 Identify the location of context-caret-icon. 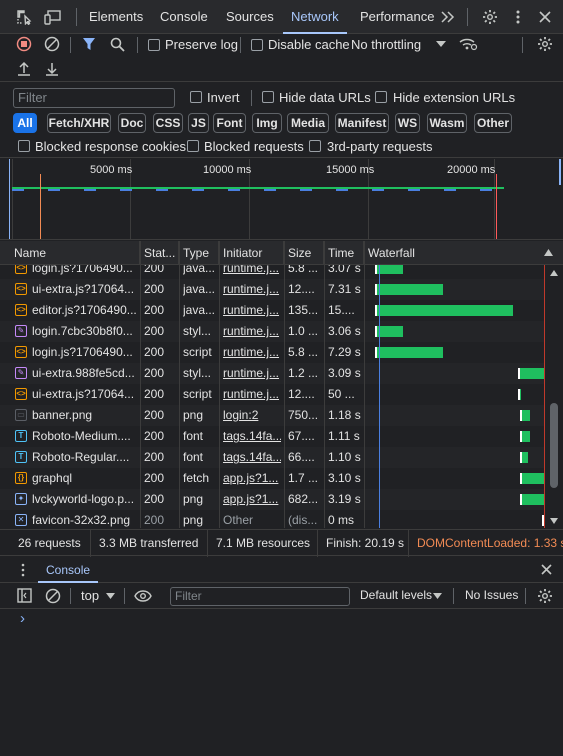
(110, 596).